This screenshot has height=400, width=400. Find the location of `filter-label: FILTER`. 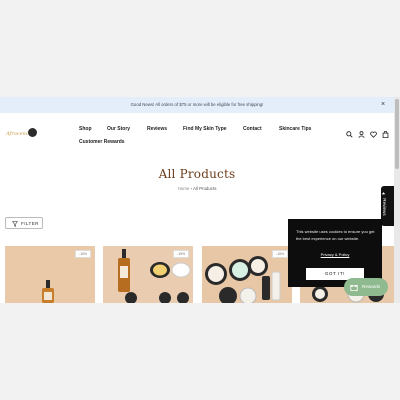

filter-label: FILTER is located at coordinates (30, 223).